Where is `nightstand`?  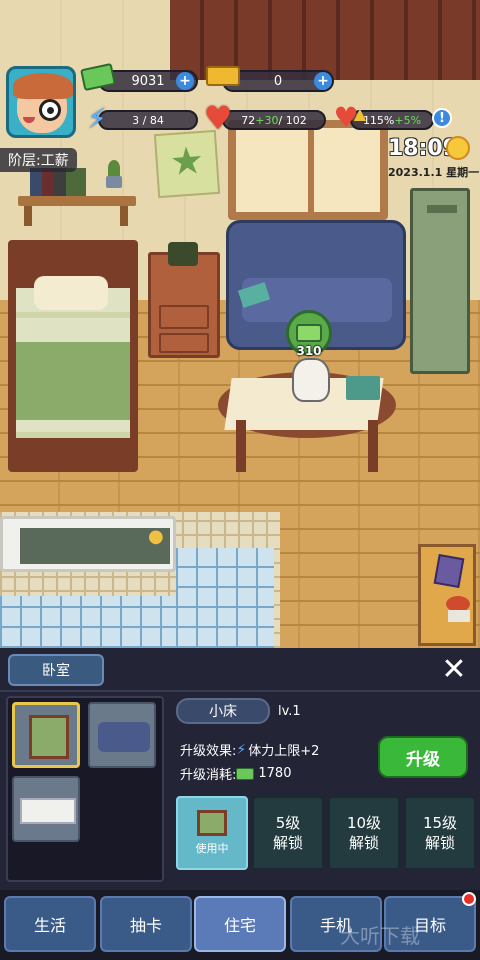
nightstand is located at coordinates (184, 305).